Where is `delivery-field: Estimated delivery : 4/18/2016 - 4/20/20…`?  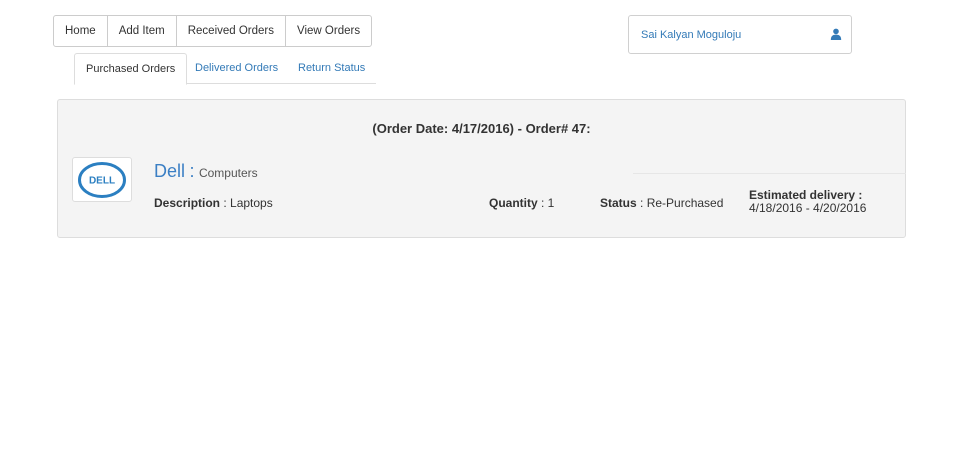 delivery-field: Estimated delivery : 4/18/2016 - 4/20/20… is located at coordinates (807, 202).